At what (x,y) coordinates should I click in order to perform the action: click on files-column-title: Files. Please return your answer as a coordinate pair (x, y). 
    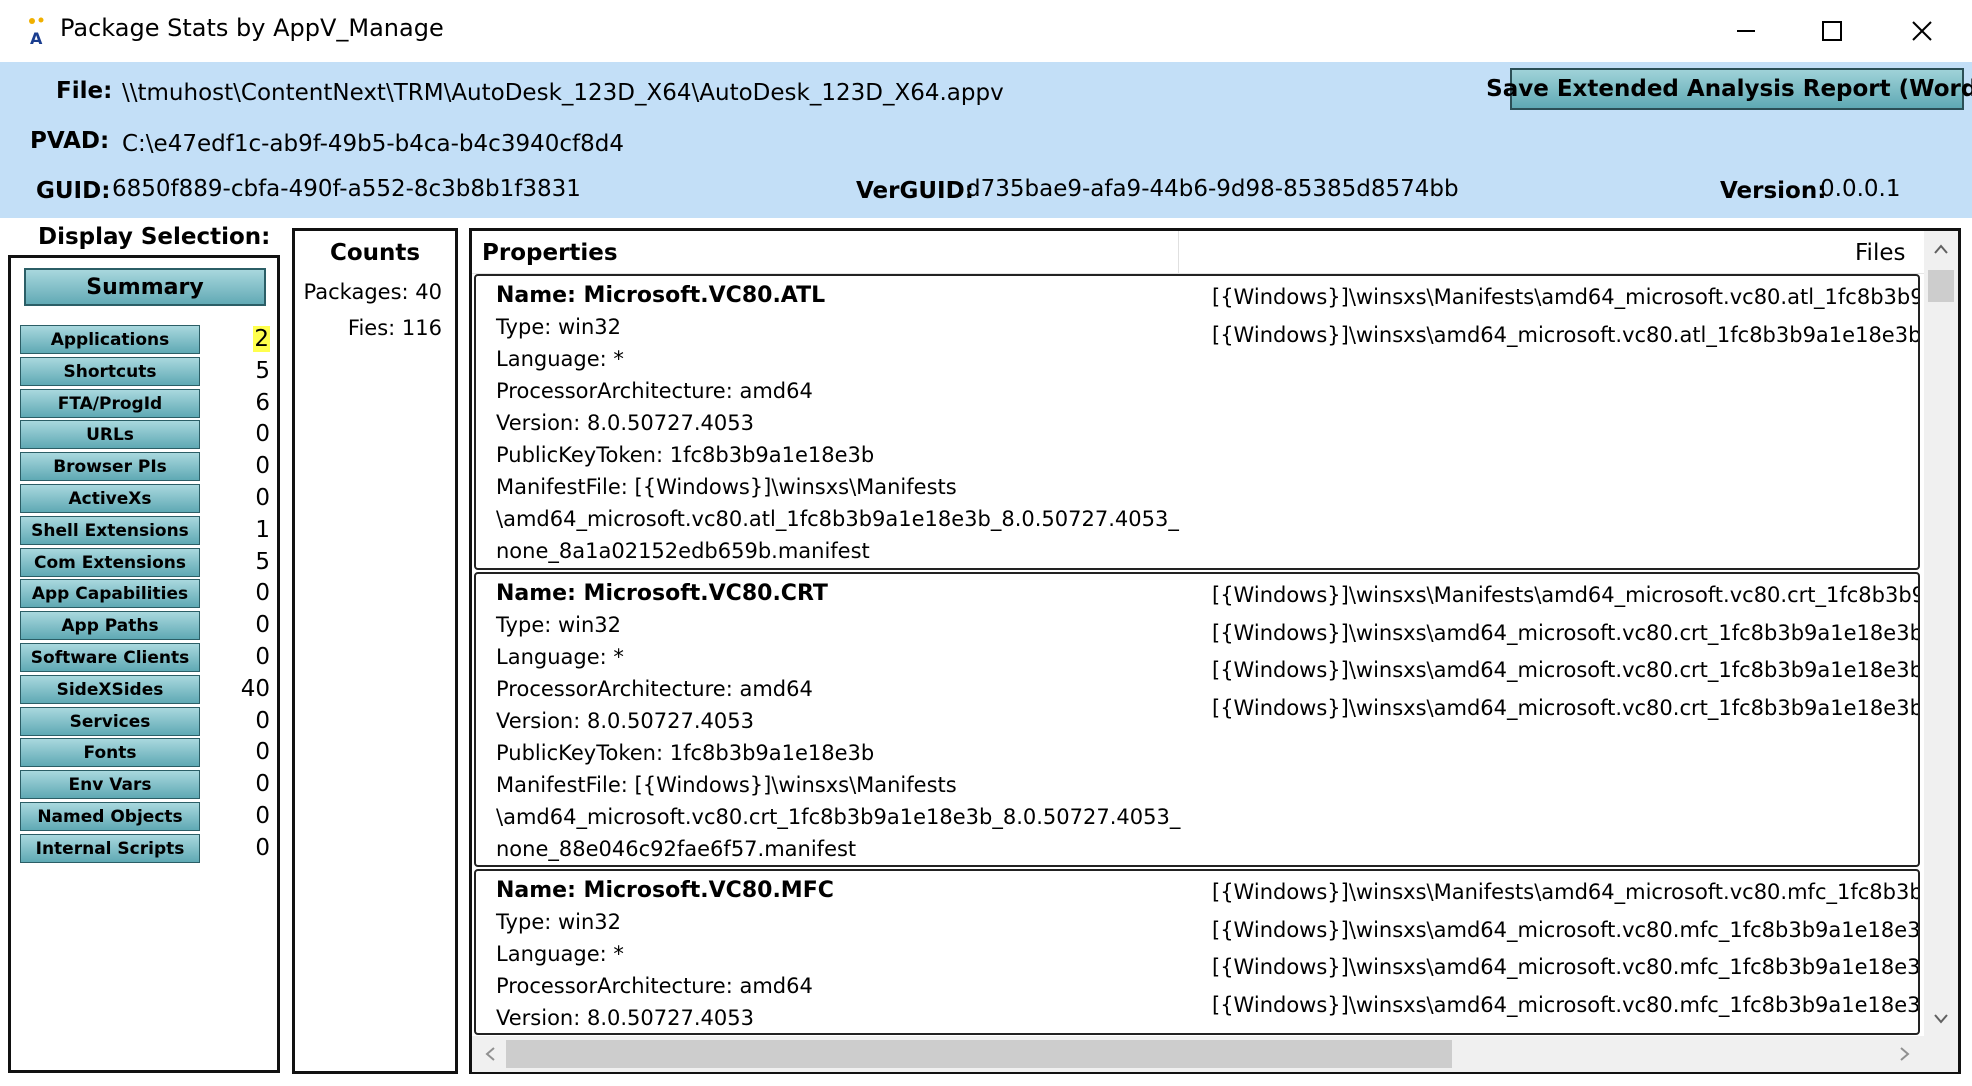
    Looking at the image, I should click on (1880, 253).